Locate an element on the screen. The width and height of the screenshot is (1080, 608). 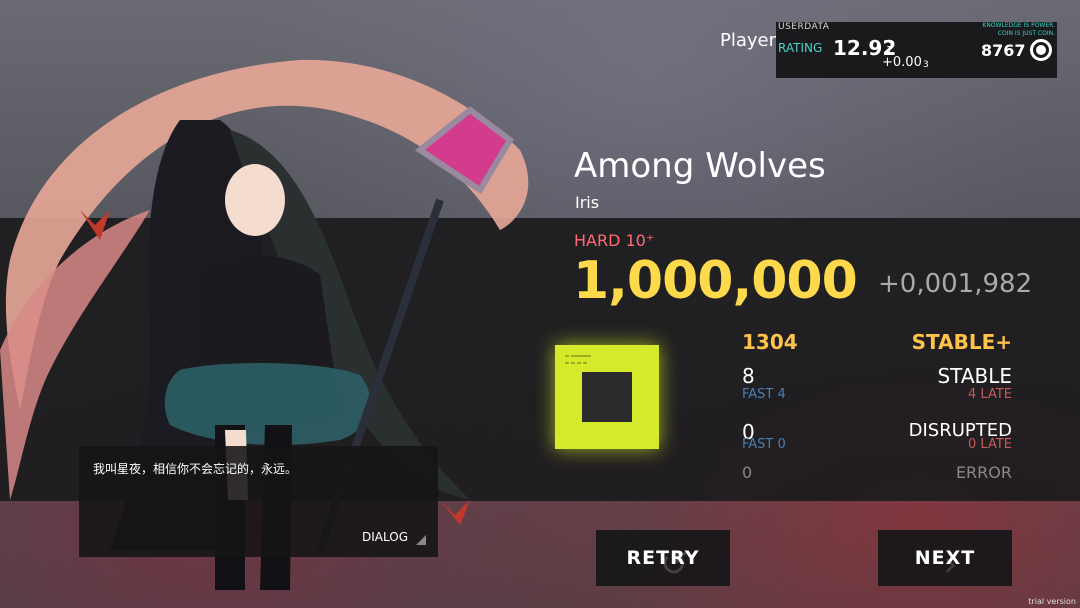
coin-count: 8767 is located at coordinates (1003, 50).